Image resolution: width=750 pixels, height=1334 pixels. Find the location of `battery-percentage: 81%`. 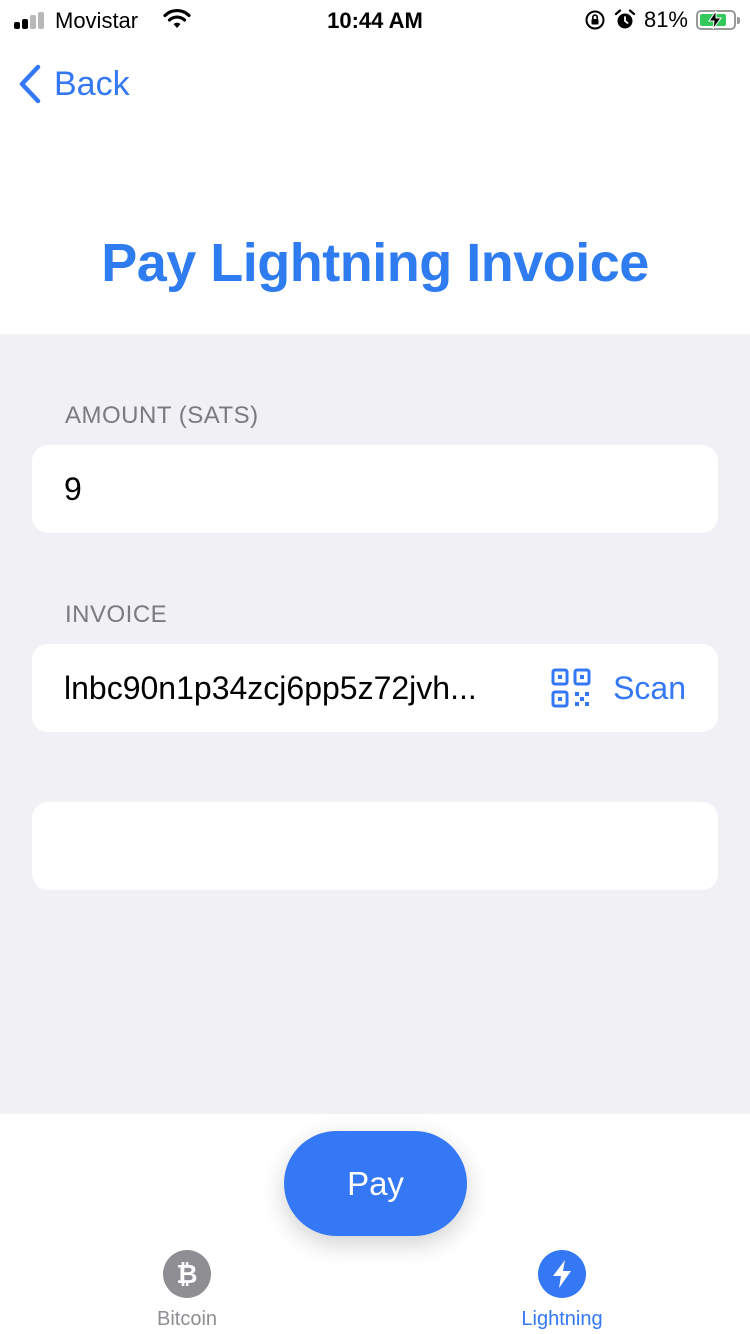

battery-percentage: 81% is located at coordinates (665, 19).